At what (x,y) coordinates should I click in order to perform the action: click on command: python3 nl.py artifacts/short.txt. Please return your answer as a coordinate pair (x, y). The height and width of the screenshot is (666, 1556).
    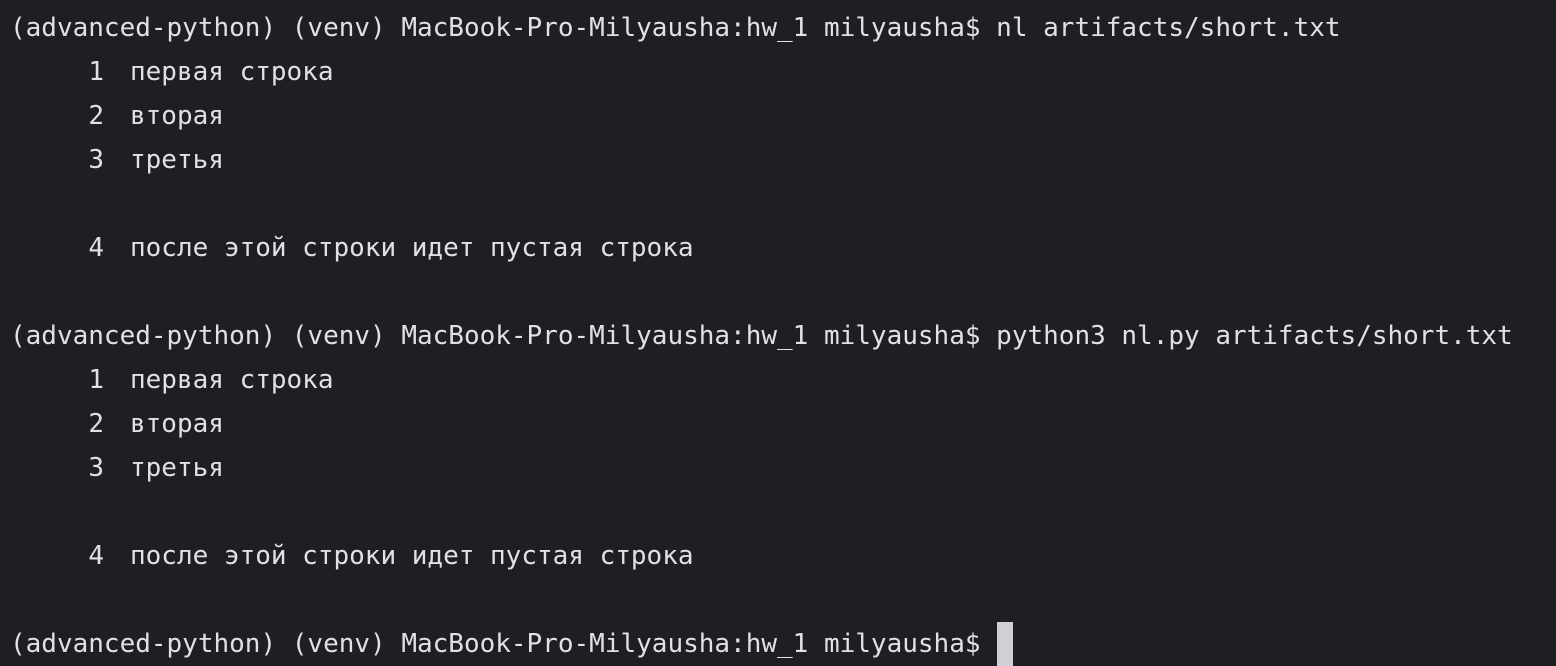
    Looking at the image, I should click on (1254, 336).